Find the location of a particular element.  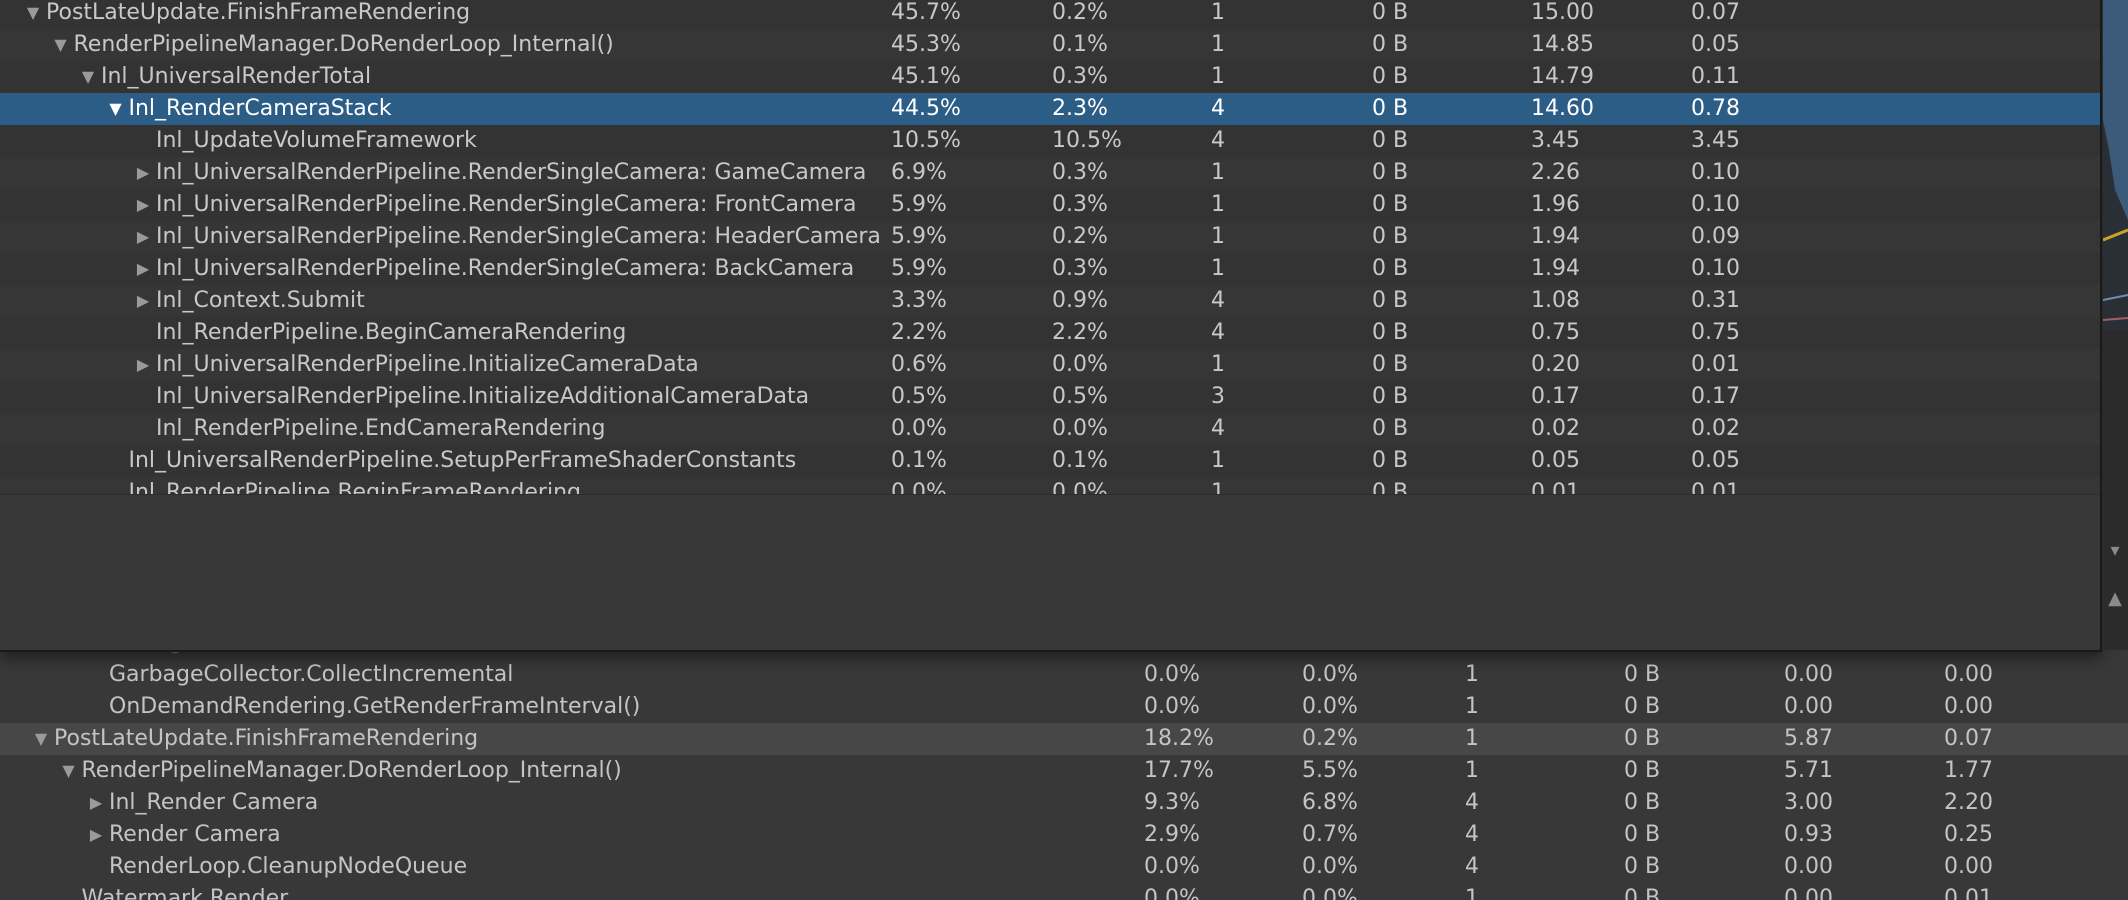

row-time-ms: 5.87 is located at coordinates (1808, 738).